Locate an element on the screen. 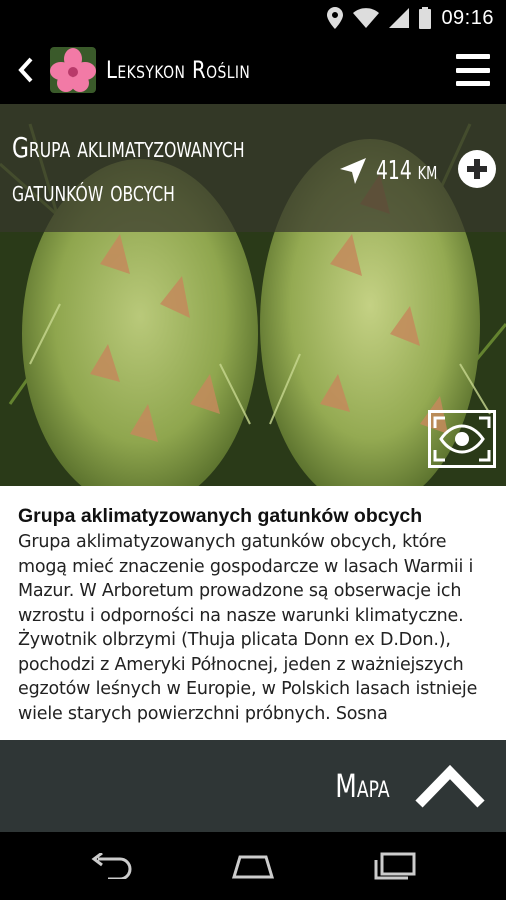 This screenshot has height=900, width=506. back-button is located at coordinates (26, 70).